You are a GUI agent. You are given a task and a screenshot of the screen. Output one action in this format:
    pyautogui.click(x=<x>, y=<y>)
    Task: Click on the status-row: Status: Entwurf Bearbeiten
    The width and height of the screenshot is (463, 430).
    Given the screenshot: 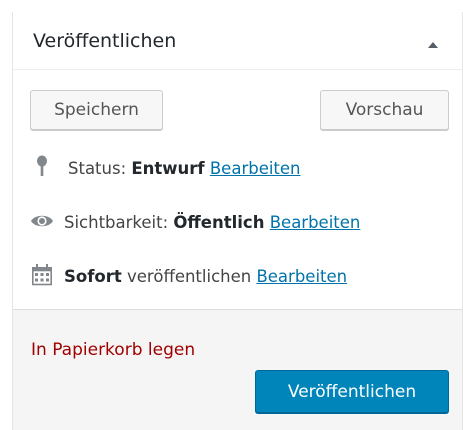 What is the action you would take?
    pyautogui.click(x=165, y=169)
    